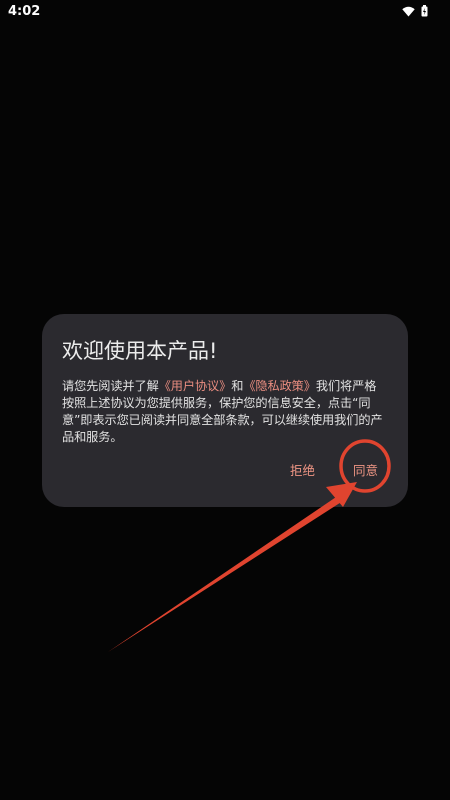 The image size is (450, 800). What do you see at coordinates (279, 386) in the screenshot?
I see `privacy-policy-link: 《隐私政策》` at bounding box center [279, 386].